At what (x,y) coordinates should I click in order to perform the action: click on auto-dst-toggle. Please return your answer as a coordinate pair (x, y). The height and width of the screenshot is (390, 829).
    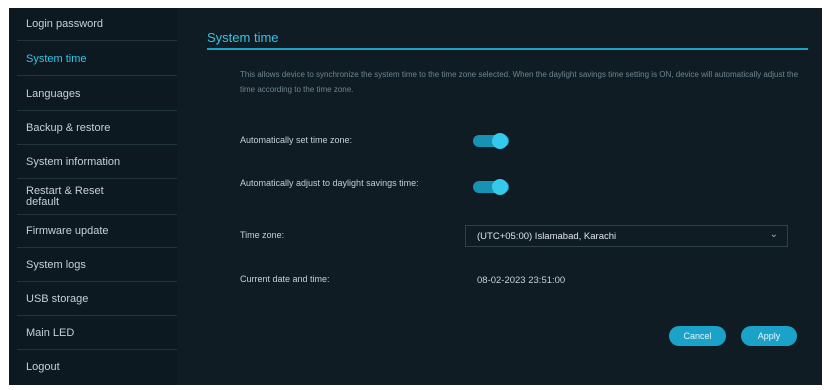
    Looking at the image, I should click on (491, 187).